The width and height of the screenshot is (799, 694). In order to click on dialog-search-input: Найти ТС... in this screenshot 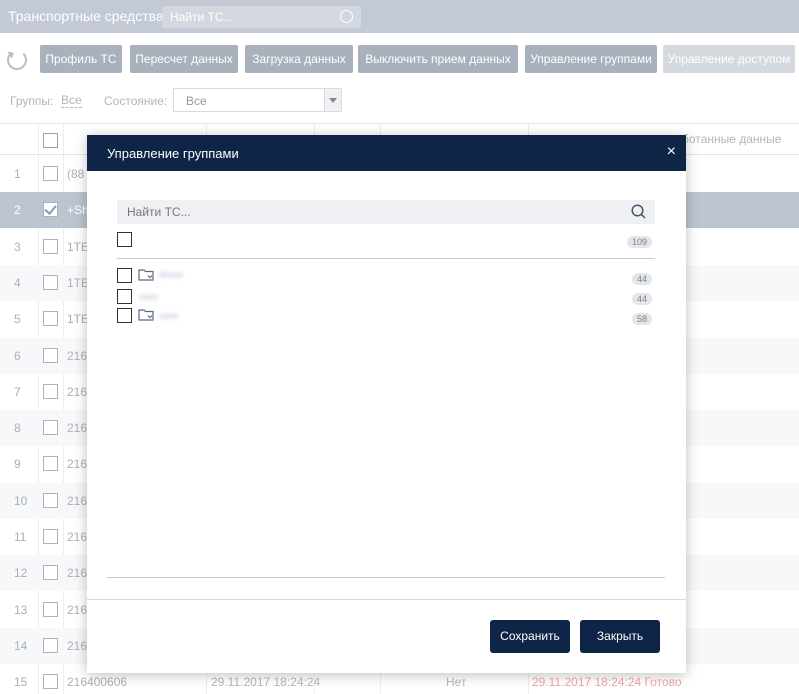, I will do `click(386, 212)`.